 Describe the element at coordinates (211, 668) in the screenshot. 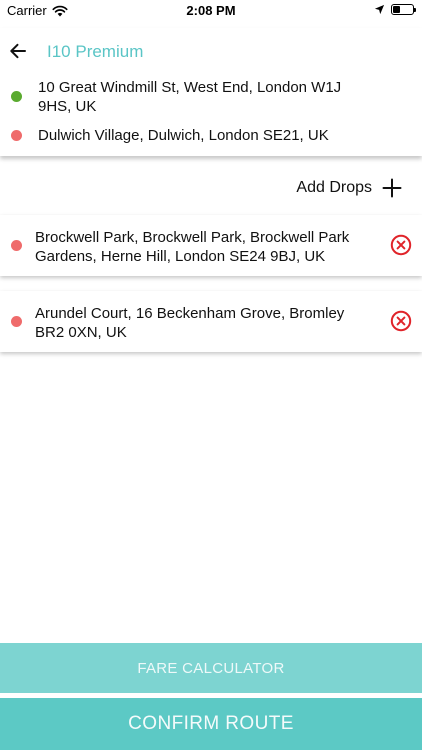

I see `fare-calculator-button: FARE CALCULATOR` at that location.